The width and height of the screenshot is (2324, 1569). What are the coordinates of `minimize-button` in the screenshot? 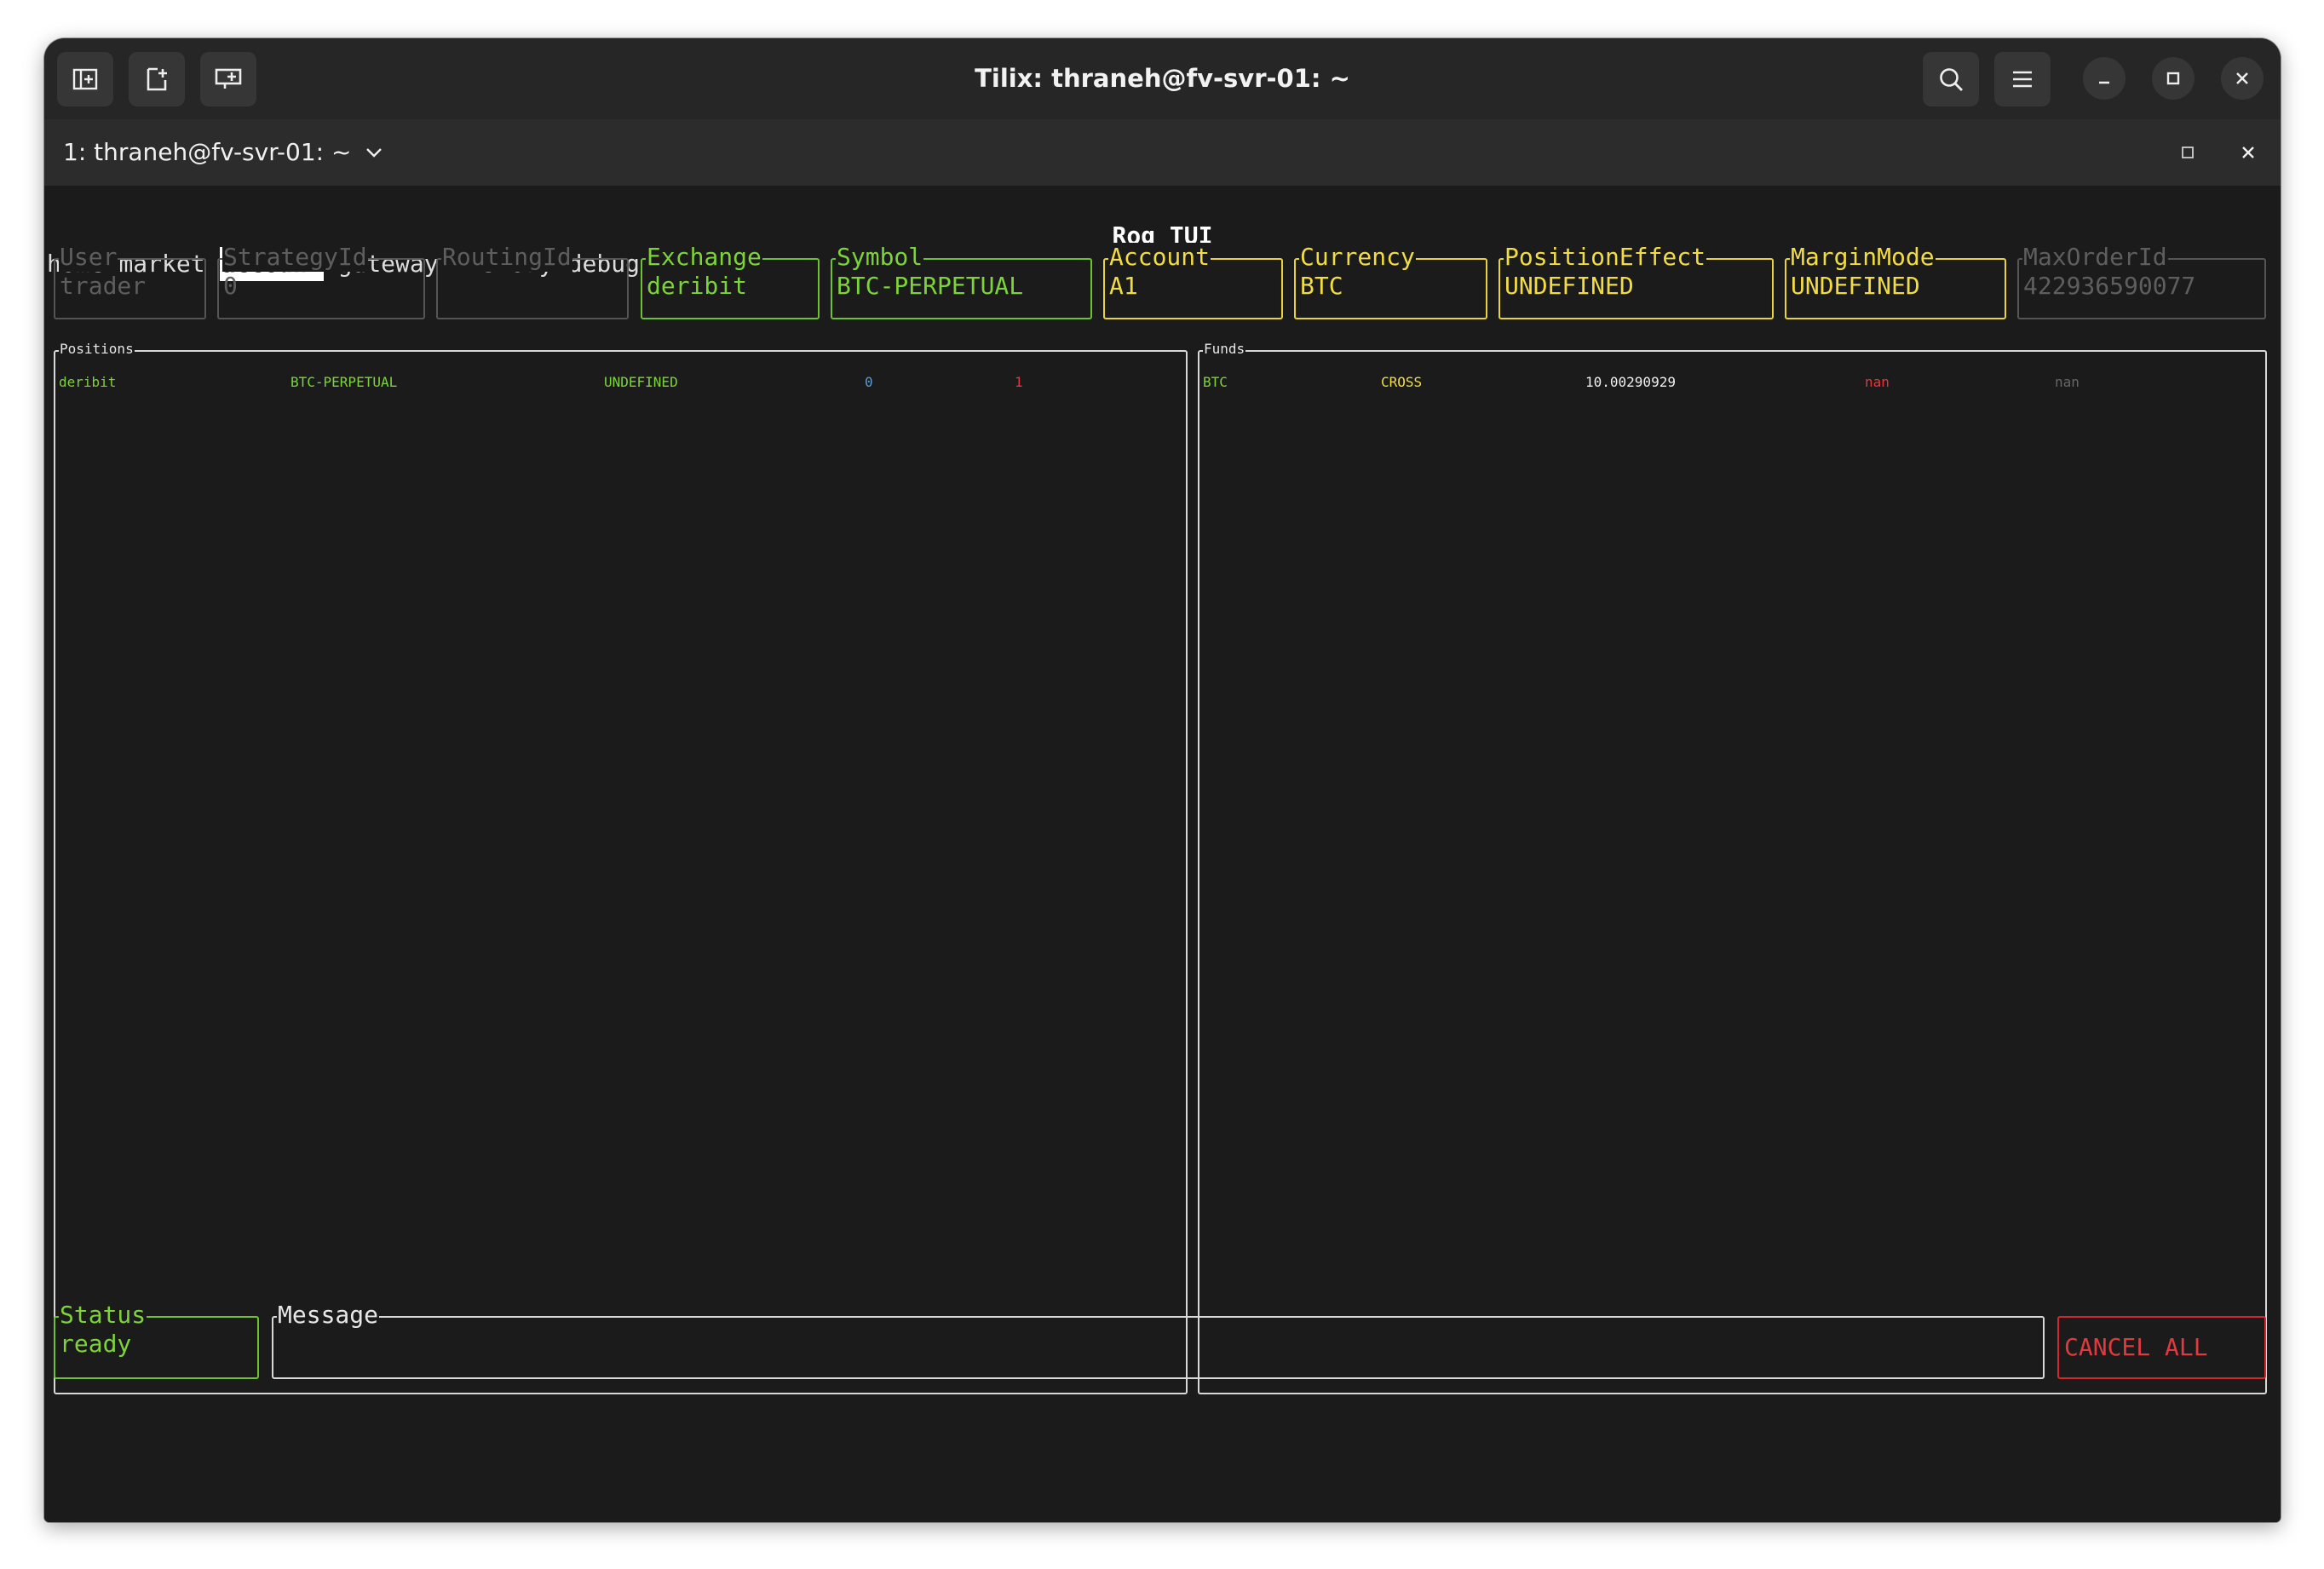 It's located at (2104, 79).